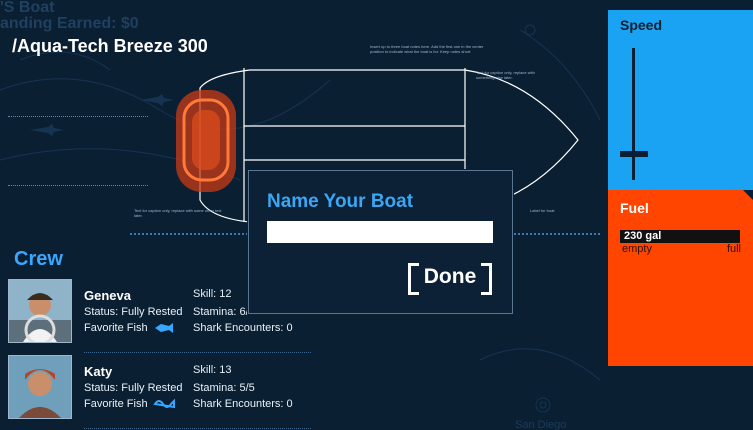 This screenshot has height=430, width=753. Describe the element at coordinates (748, 195) in the screenshot. I see `fuel-panel-corner` at that location.